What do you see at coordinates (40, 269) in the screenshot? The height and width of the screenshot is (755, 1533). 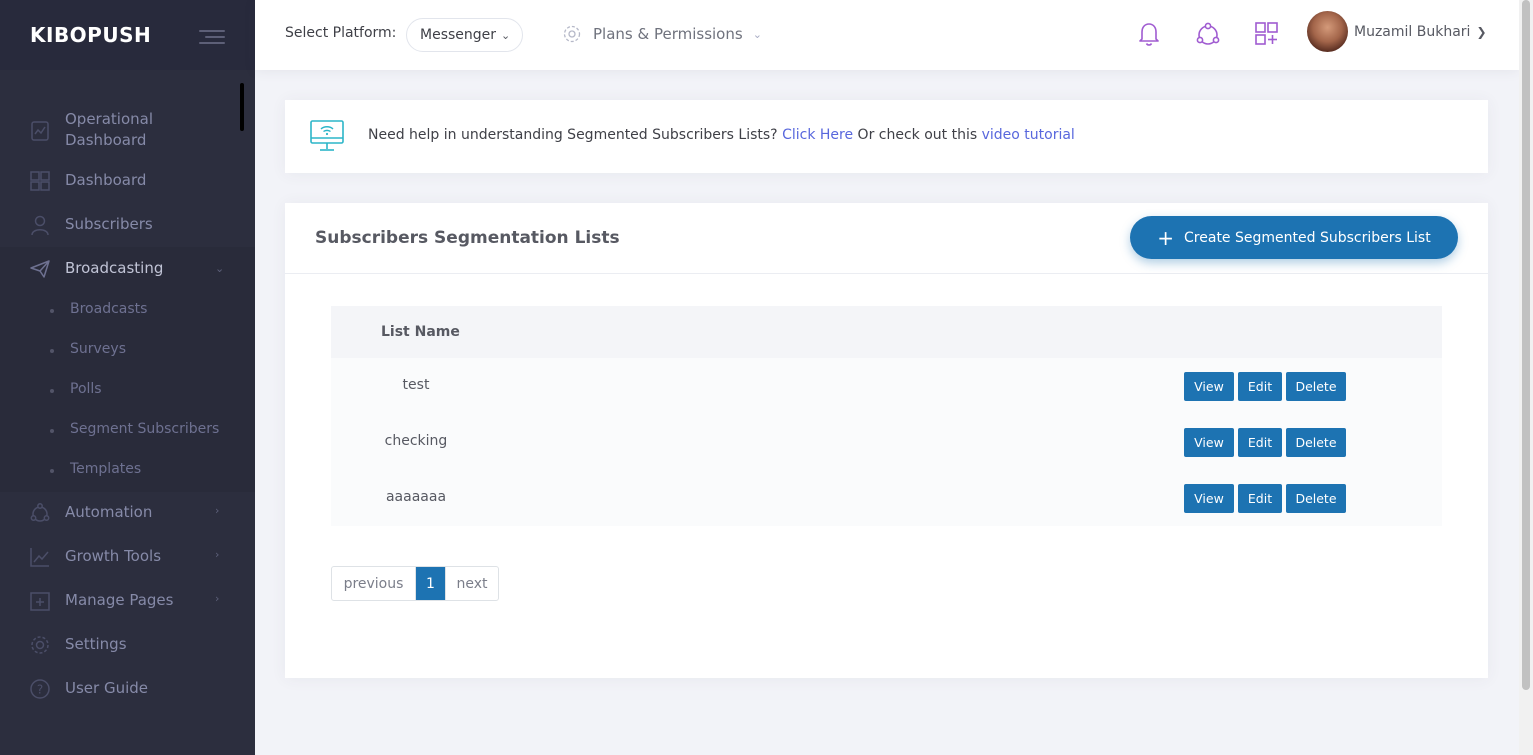 I see `paper-plane-icon` at bounding box center [40, 269].